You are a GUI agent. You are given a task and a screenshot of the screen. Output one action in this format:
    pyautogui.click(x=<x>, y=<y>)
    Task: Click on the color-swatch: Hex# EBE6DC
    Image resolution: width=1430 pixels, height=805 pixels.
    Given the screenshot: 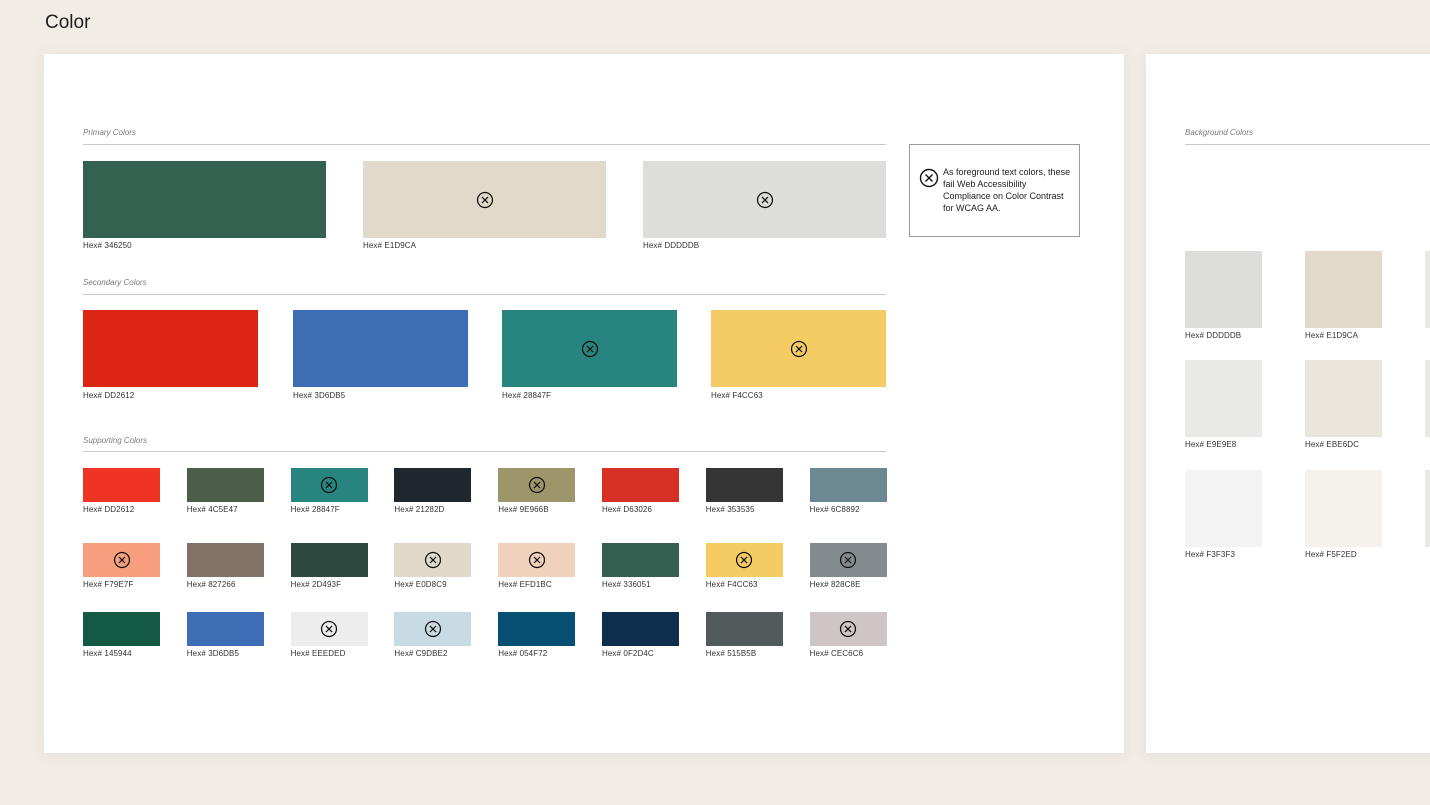 What is the action you would take?
    pyautogui.click(x=1343, y=405)
    